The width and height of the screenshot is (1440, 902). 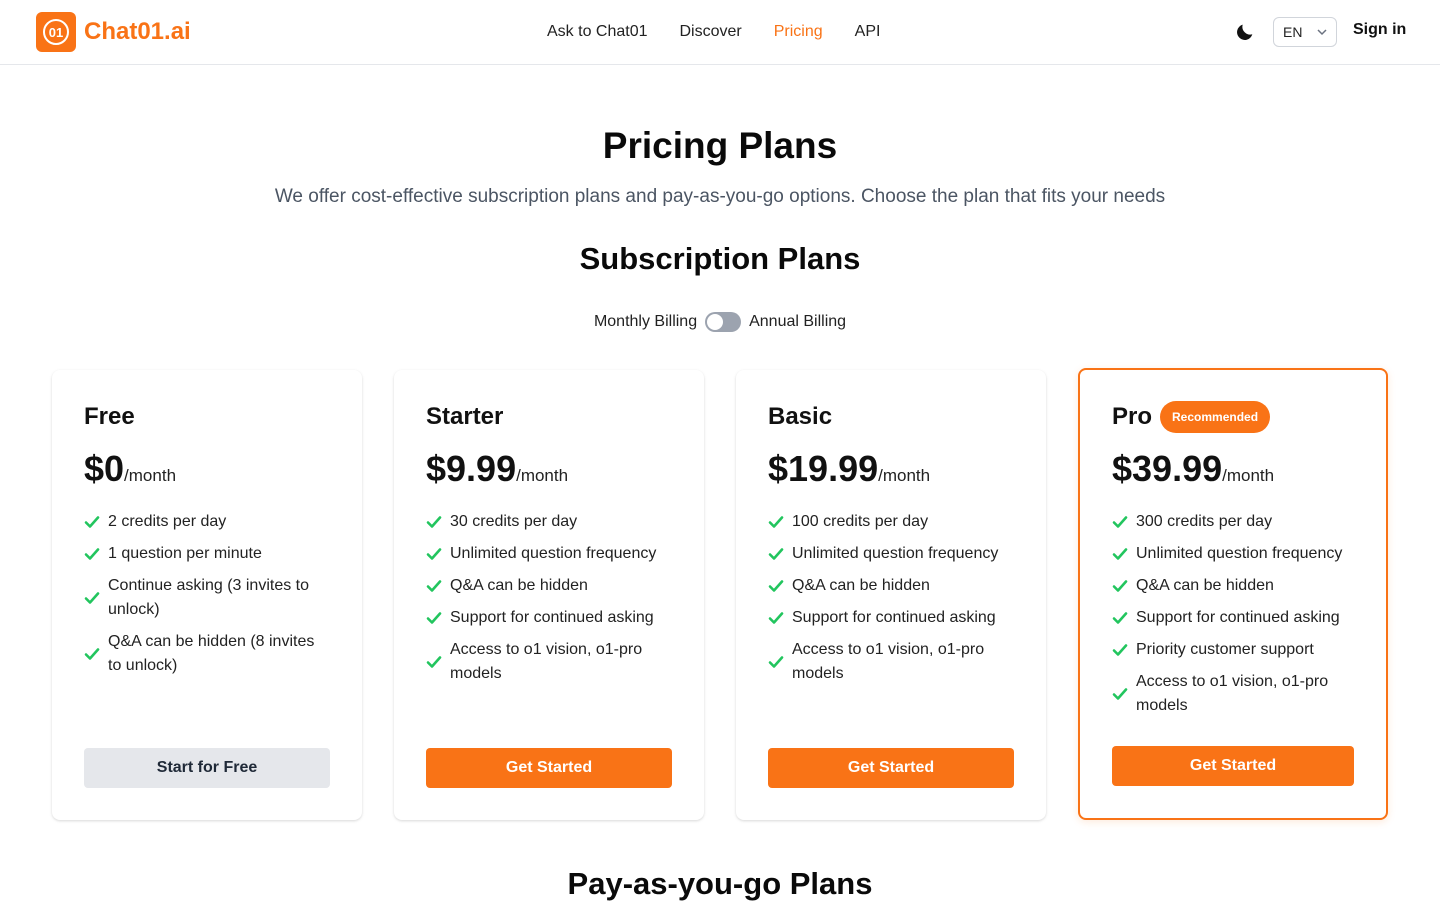 I want to click on logo-mark-text: 01, so click(x=56, y=32).